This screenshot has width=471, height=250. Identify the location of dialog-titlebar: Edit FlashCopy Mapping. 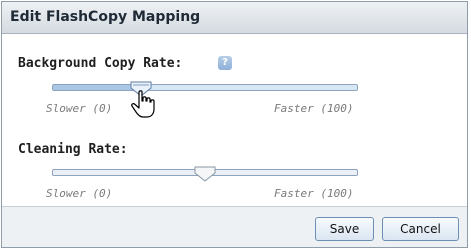
(234, 18).